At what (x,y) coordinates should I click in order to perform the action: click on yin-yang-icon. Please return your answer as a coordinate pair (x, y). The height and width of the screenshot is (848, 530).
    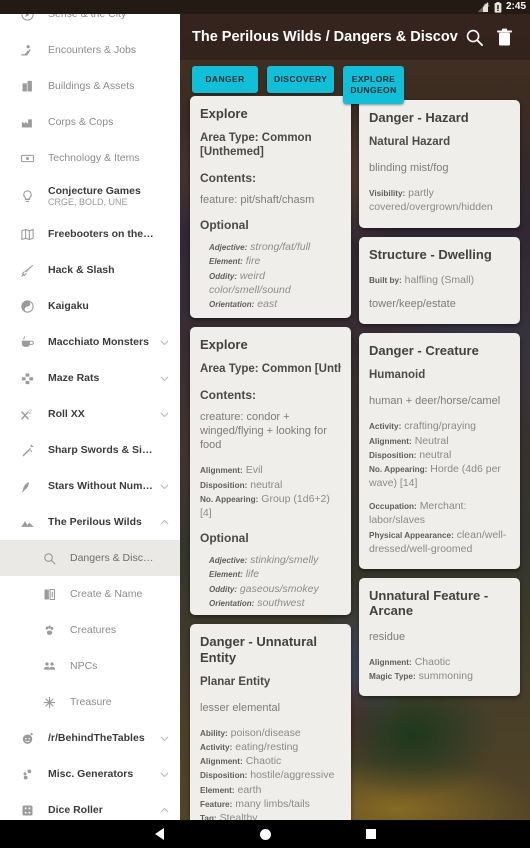
    Looking at the image, I should click on (27, 306).